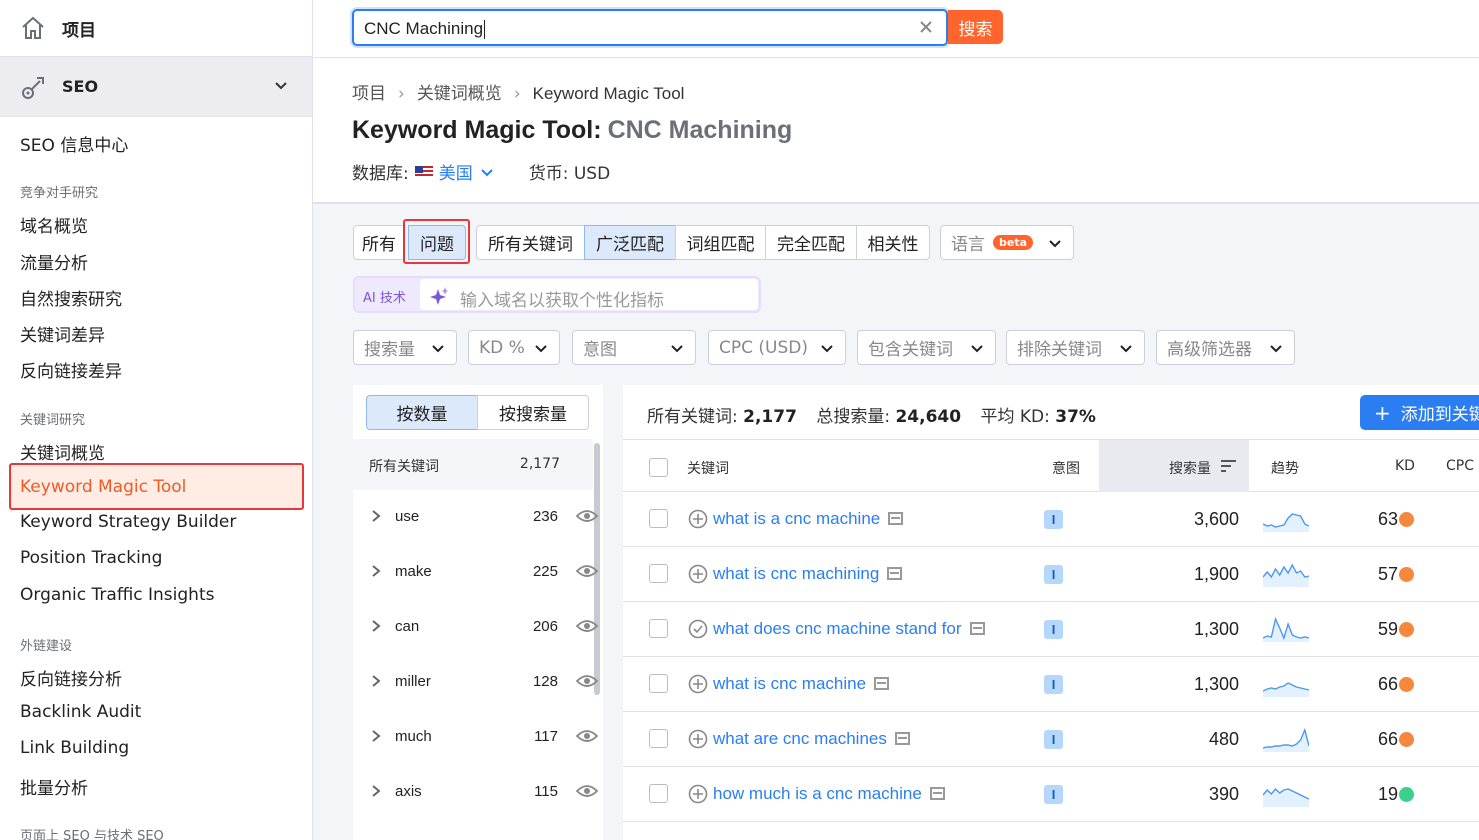 This screenshot has height=840, width=1479. I want to click on tab-related: 相关性, so click(893, 242).